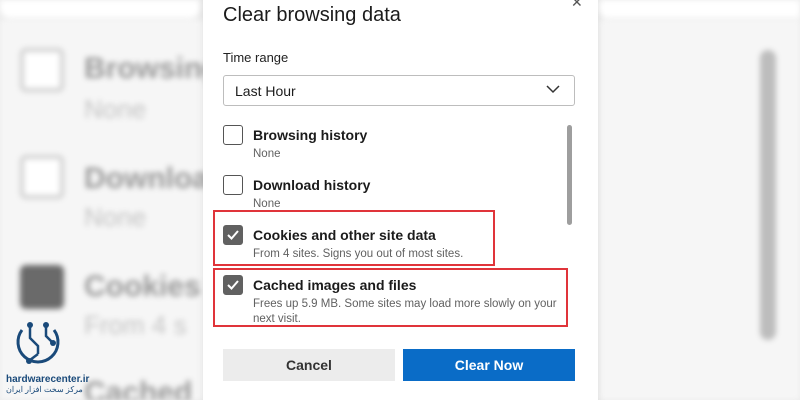 The height and width of the screenshot is (400, 800). Describe the element at coordinates (38, 343) in the screenshot. I see `circuit-icon` at that location.